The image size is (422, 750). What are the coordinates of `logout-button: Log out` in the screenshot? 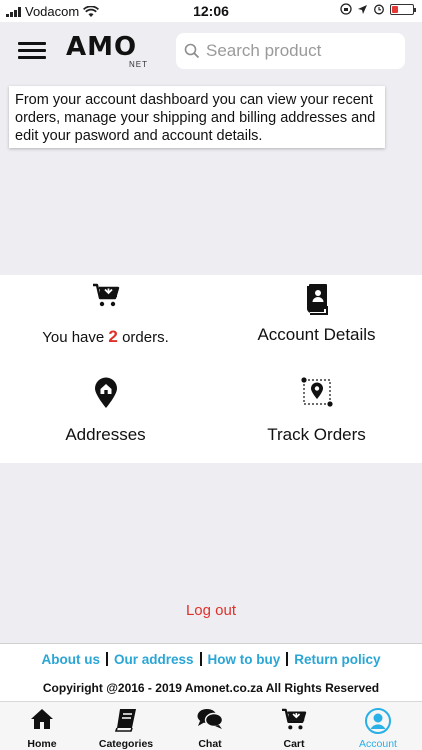 It's located at (211, 610).